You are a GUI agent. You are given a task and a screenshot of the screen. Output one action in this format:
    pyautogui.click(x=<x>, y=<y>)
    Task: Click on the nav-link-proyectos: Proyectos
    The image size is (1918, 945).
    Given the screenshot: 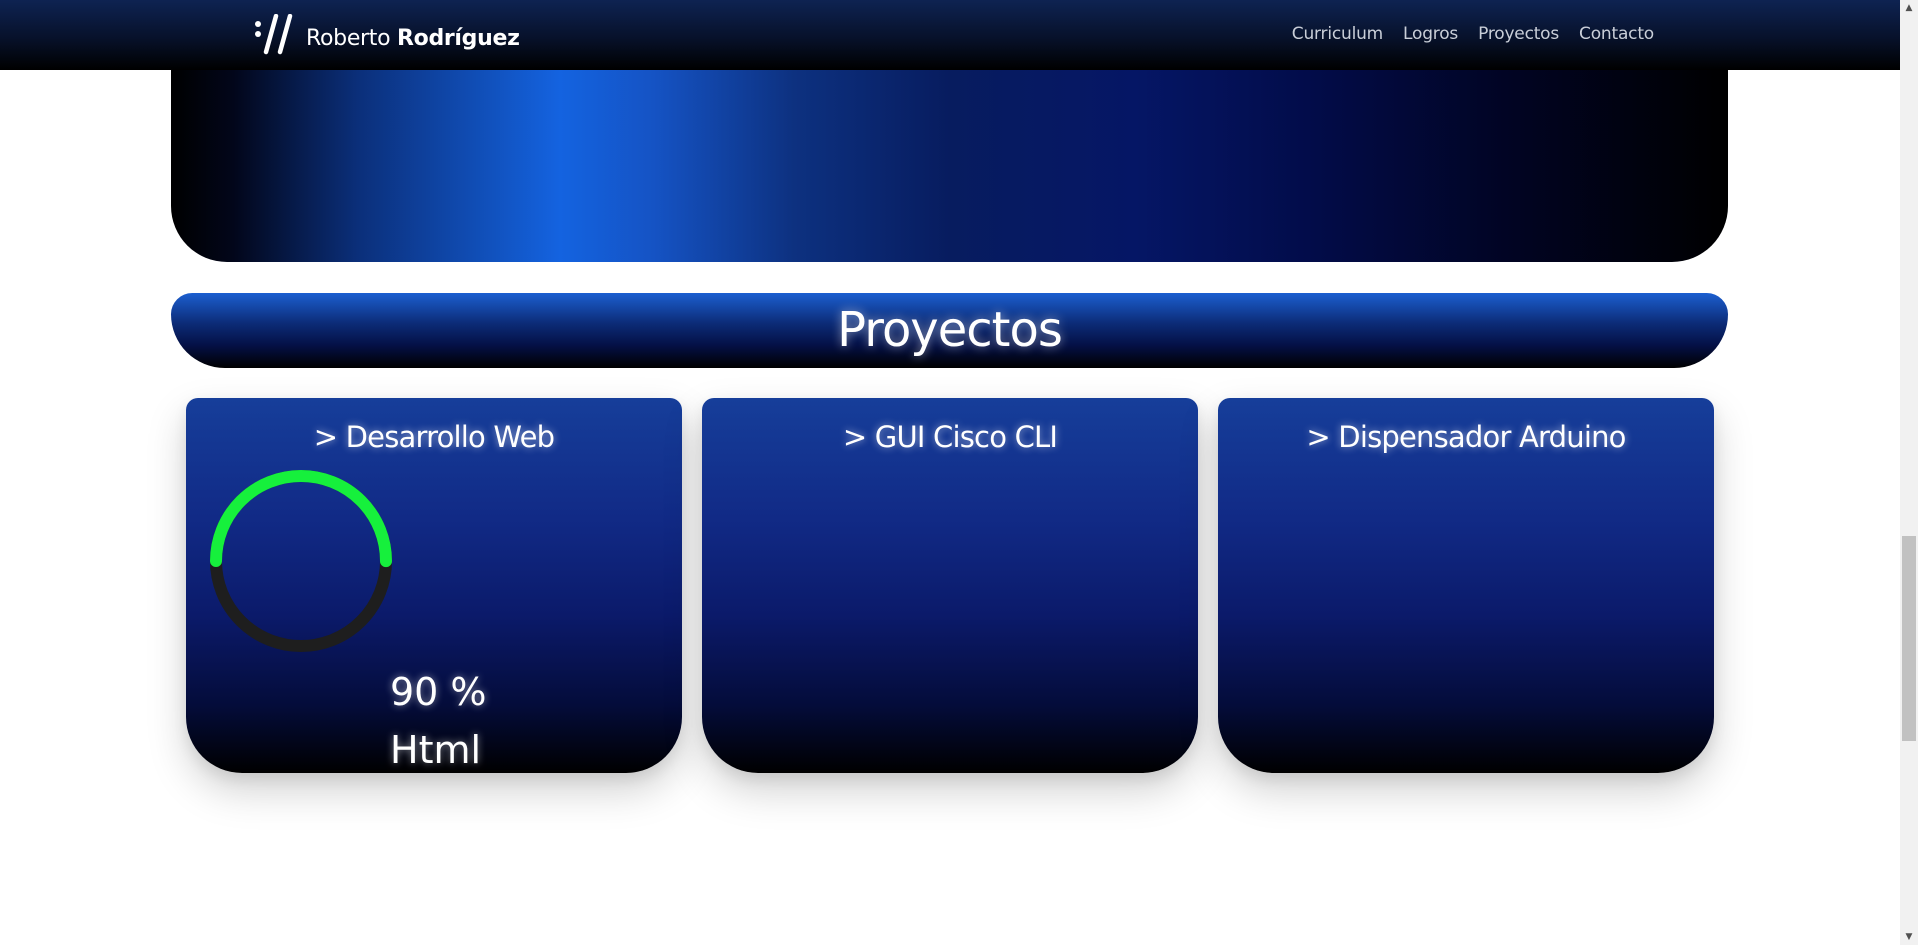 What is the action you would take?
    pyautogui.click(x=1518, y=34)
    